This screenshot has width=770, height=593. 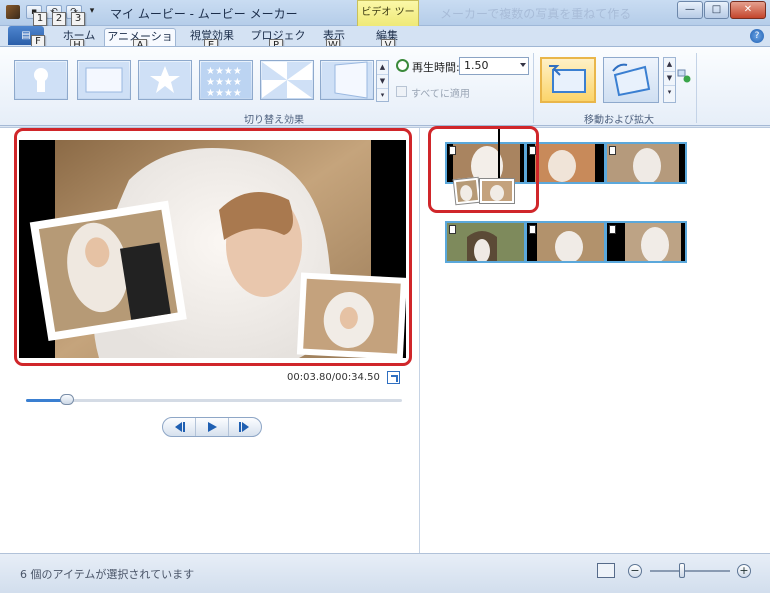 I want to click on moviemaker-app-icon, so click(x=13, y=12).